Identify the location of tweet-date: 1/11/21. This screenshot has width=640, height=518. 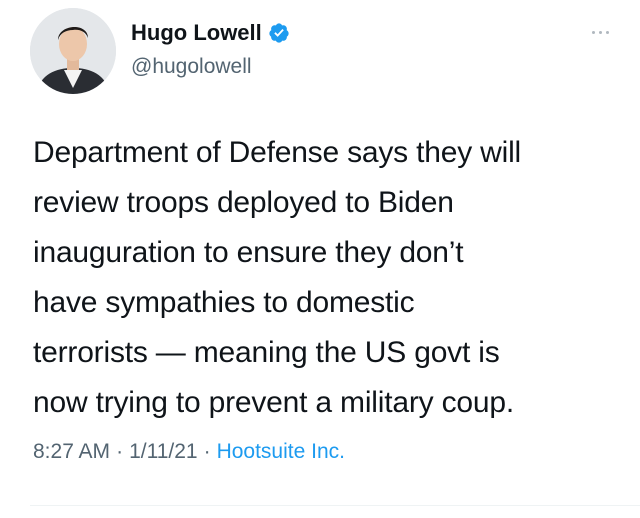
(163, 452).